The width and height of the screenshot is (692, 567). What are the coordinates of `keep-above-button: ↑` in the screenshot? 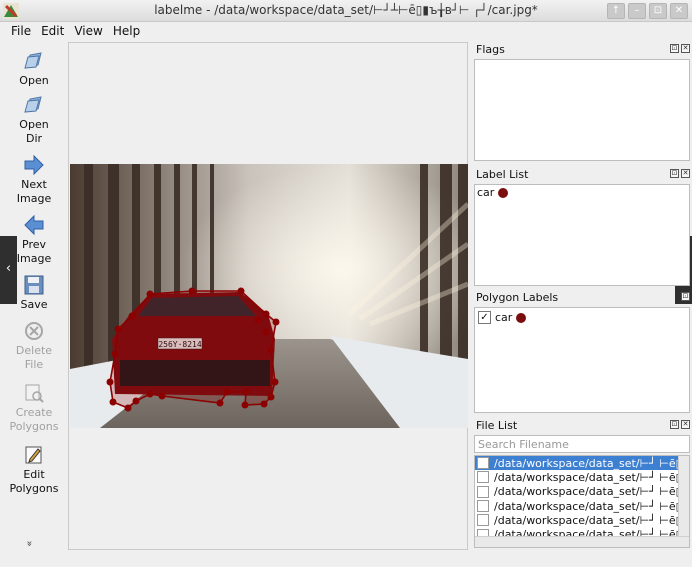 It's located at (616, 11).